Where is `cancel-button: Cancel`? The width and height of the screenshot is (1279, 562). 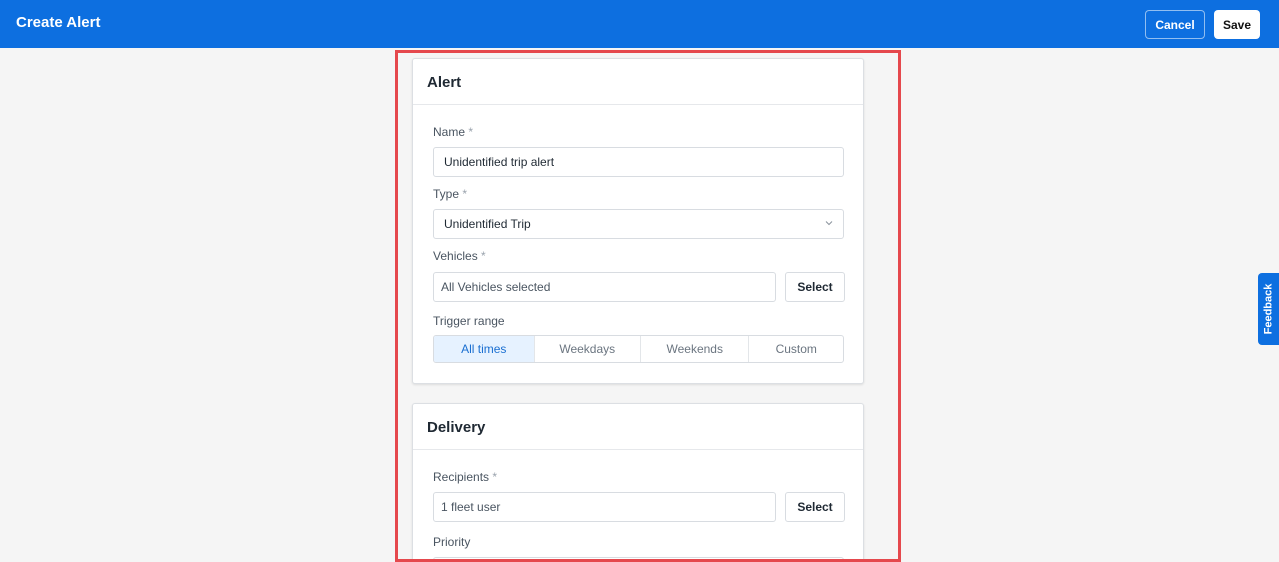 cancel-button: Cancel is located at coordinates (1175, 24).